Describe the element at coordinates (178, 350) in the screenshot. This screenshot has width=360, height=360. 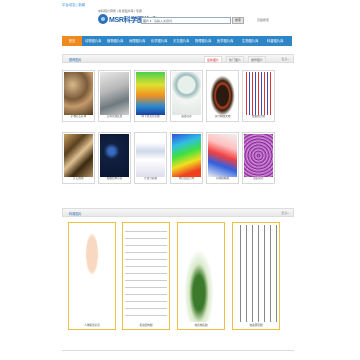
I see `footer-divider` at that location.